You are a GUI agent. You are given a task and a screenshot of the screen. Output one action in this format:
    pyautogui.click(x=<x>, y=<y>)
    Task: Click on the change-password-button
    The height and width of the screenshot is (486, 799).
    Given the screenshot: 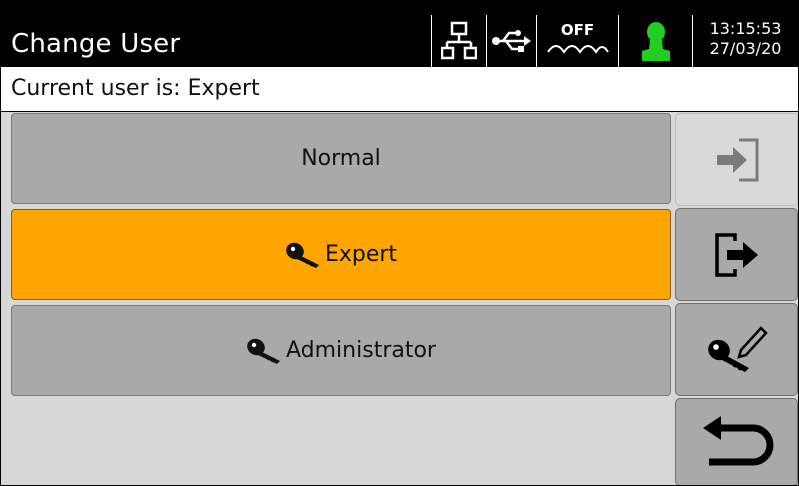 What is the action you would take?
    pyautogui.click(x=736, y=349)
    